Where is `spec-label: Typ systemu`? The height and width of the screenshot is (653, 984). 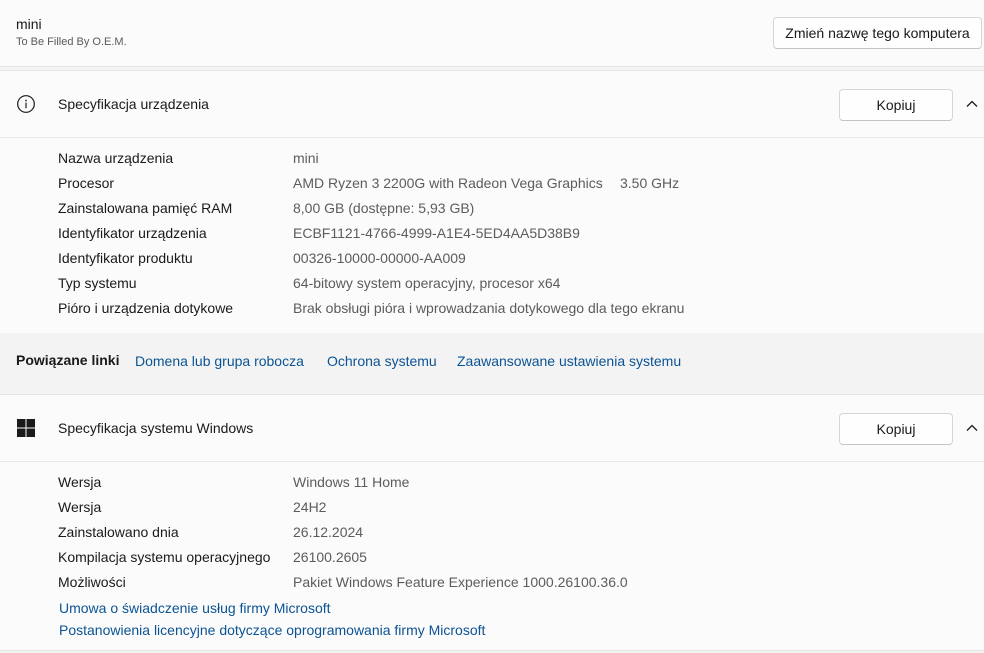
spec-label: Typ systemu is located at coordinates (97, 283).